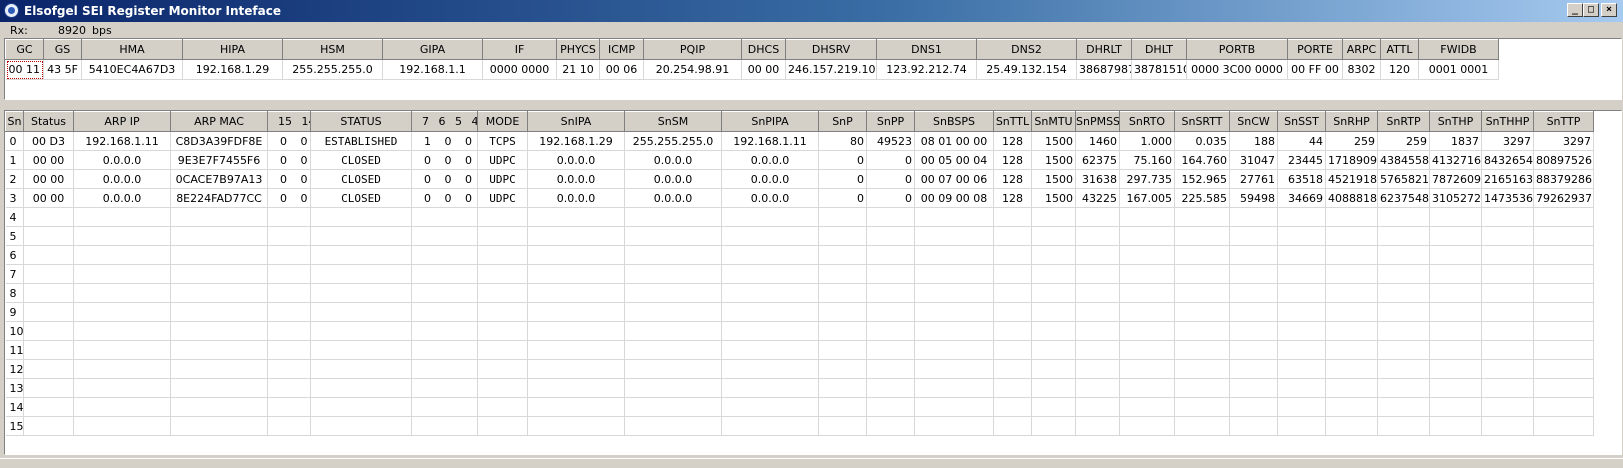 The width and height of the screenshot is (1623, 468). Describe the element at coordinates (1301, 141) in the screenshot. I see `socket-cell-snsst: 44` at that location.